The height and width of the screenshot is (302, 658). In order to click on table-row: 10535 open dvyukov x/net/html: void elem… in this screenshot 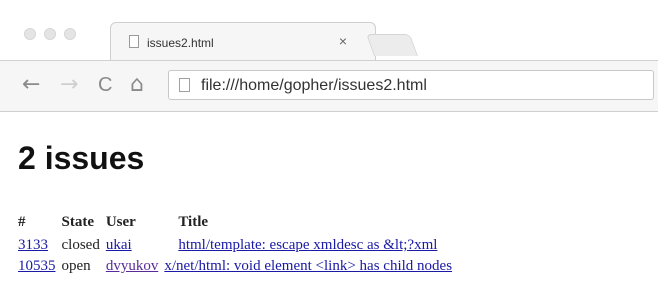, I will do `click(238, 268)`.